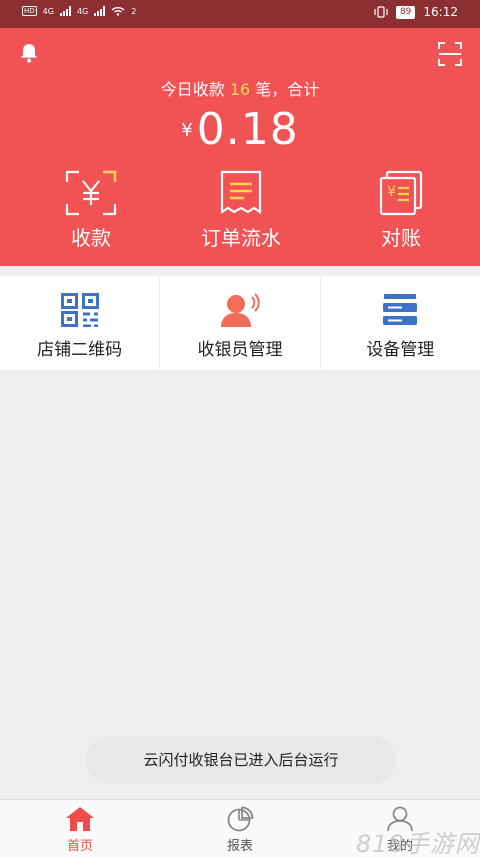  What do you see at coordinates (187, 130) in the screenshot?
I see `currency-symbol: ¥` at bounding box center [187, 130].